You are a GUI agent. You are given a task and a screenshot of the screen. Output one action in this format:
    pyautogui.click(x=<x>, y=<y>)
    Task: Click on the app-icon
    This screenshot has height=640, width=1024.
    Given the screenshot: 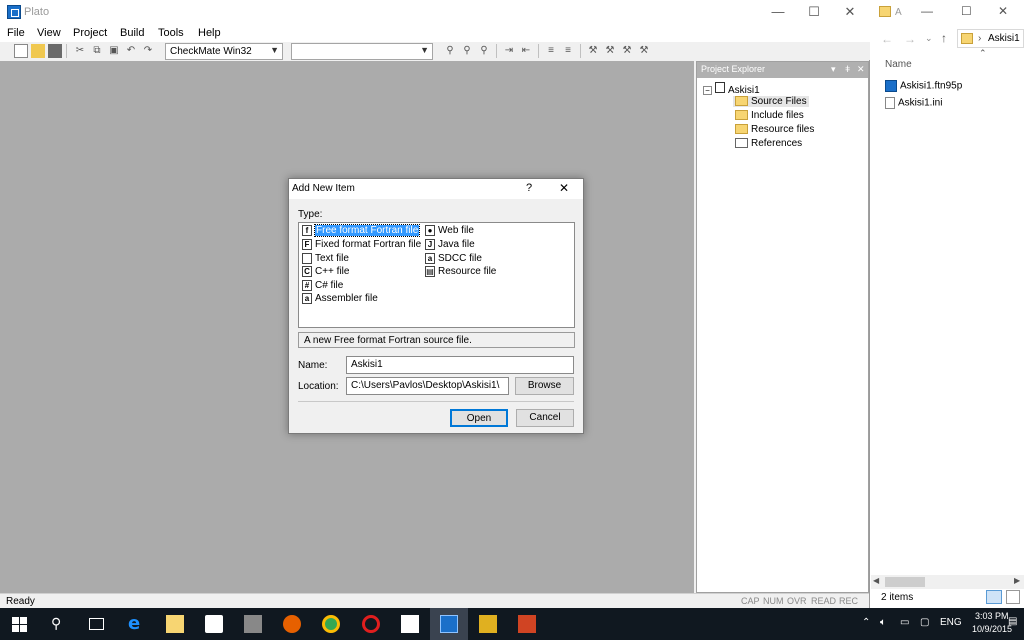 What is the action you would take?
    pyautogui.click(x=488, y=624)
    